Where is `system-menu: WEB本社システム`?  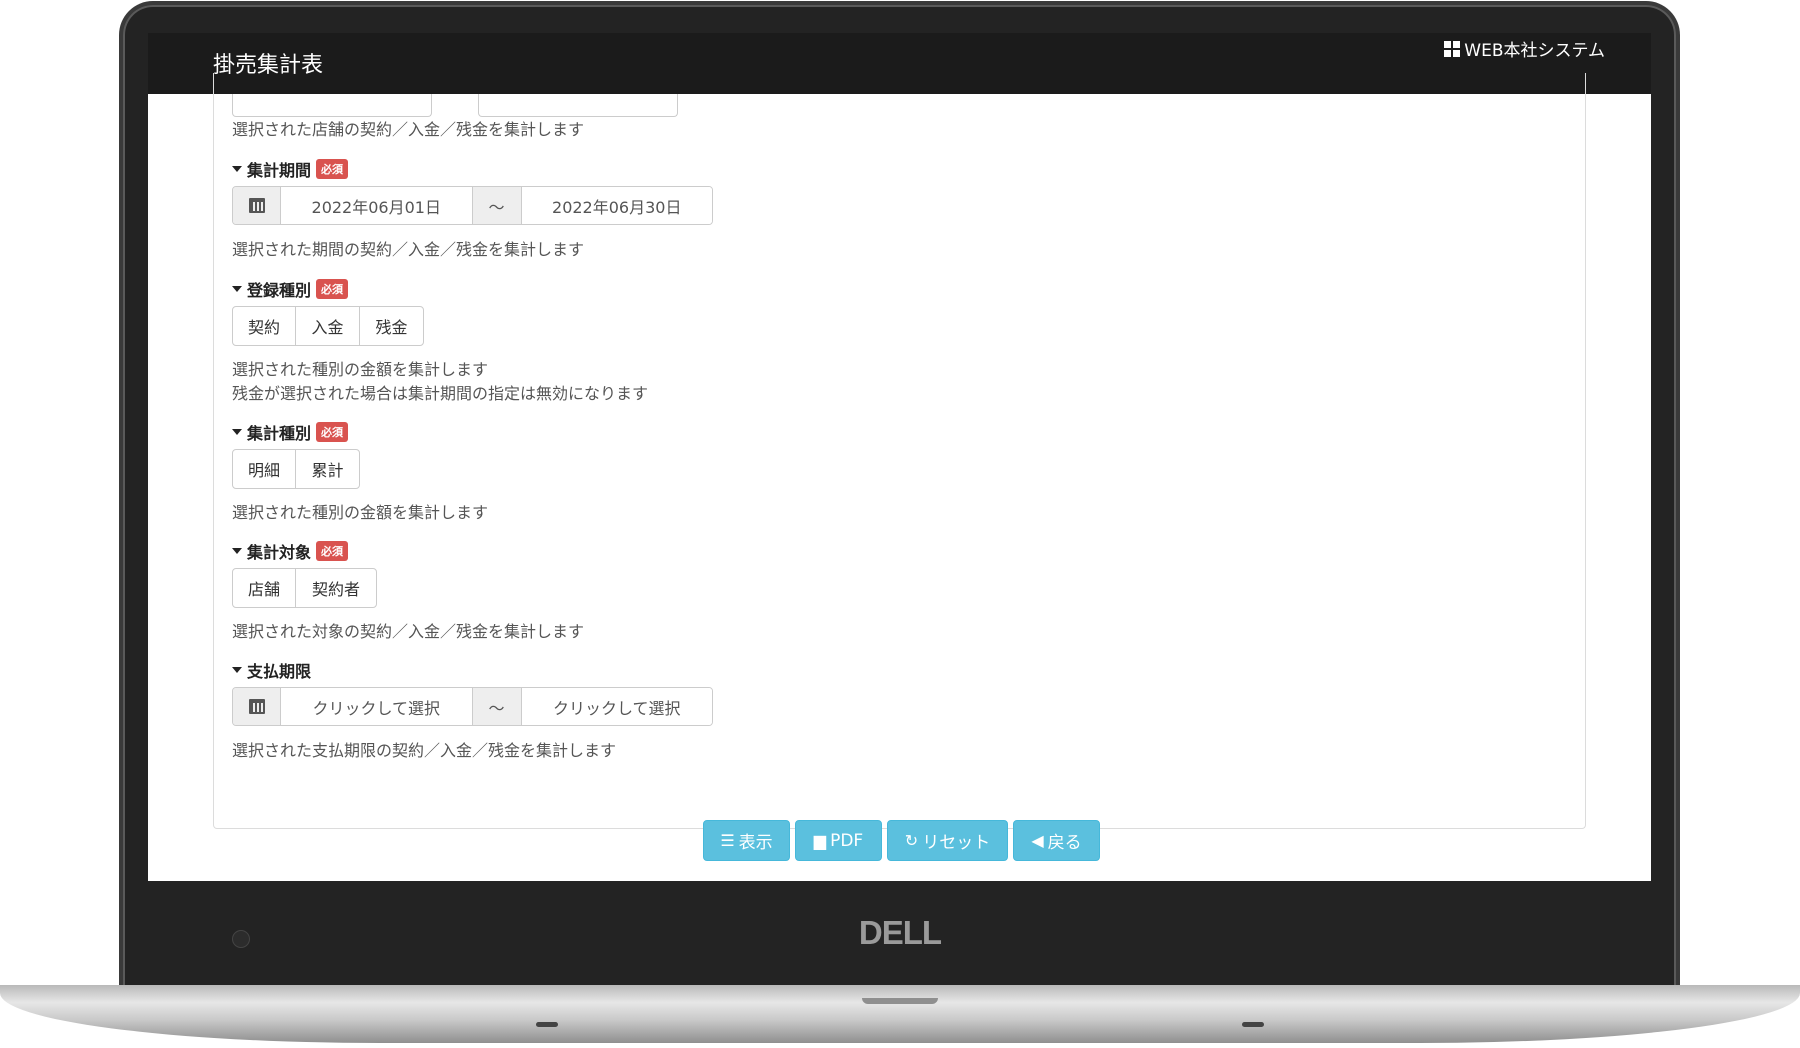 system-menu: WEB本社システム is located at coordinates (1524, 48).